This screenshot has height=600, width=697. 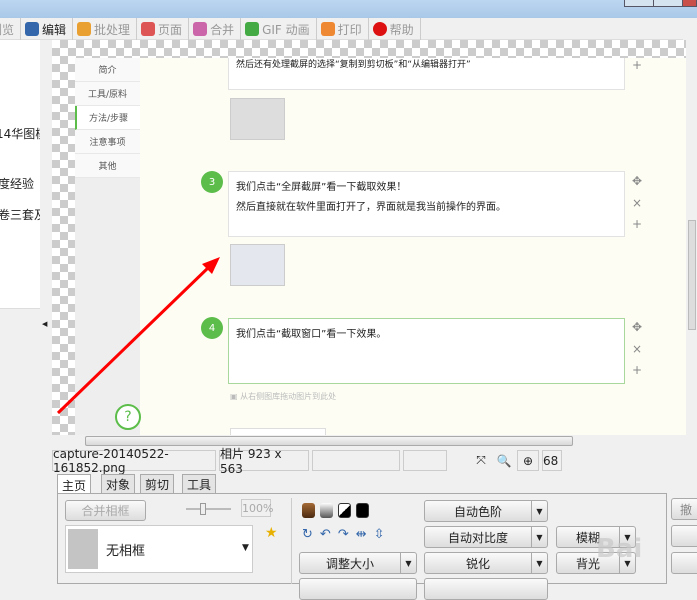 What do you see at coordinates (481, 460) in the screenshot?
I see `fit-icon: ⤧` at bounding box center [481, 460].